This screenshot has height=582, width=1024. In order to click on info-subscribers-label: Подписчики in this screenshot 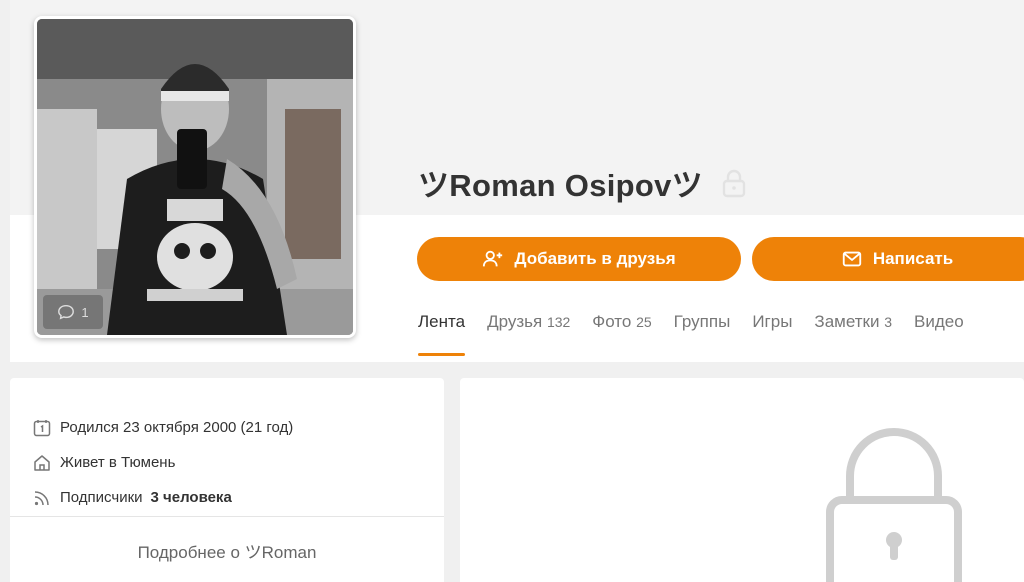, I will do `click(101, 497)`.